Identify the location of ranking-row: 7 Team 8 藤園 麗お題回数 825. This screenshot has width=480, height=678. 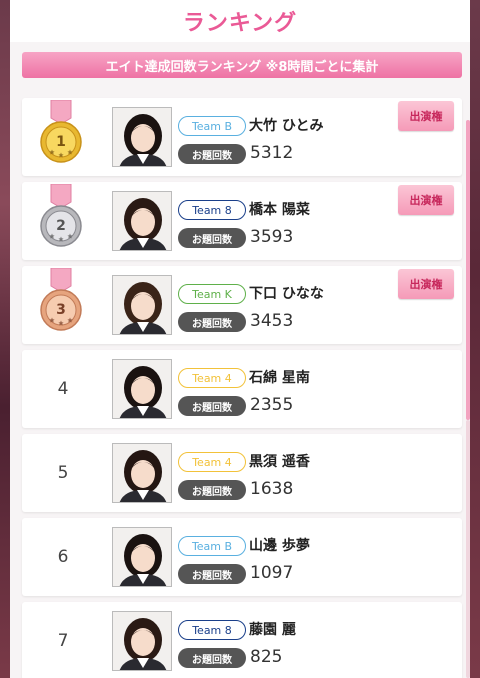
(242, 640).